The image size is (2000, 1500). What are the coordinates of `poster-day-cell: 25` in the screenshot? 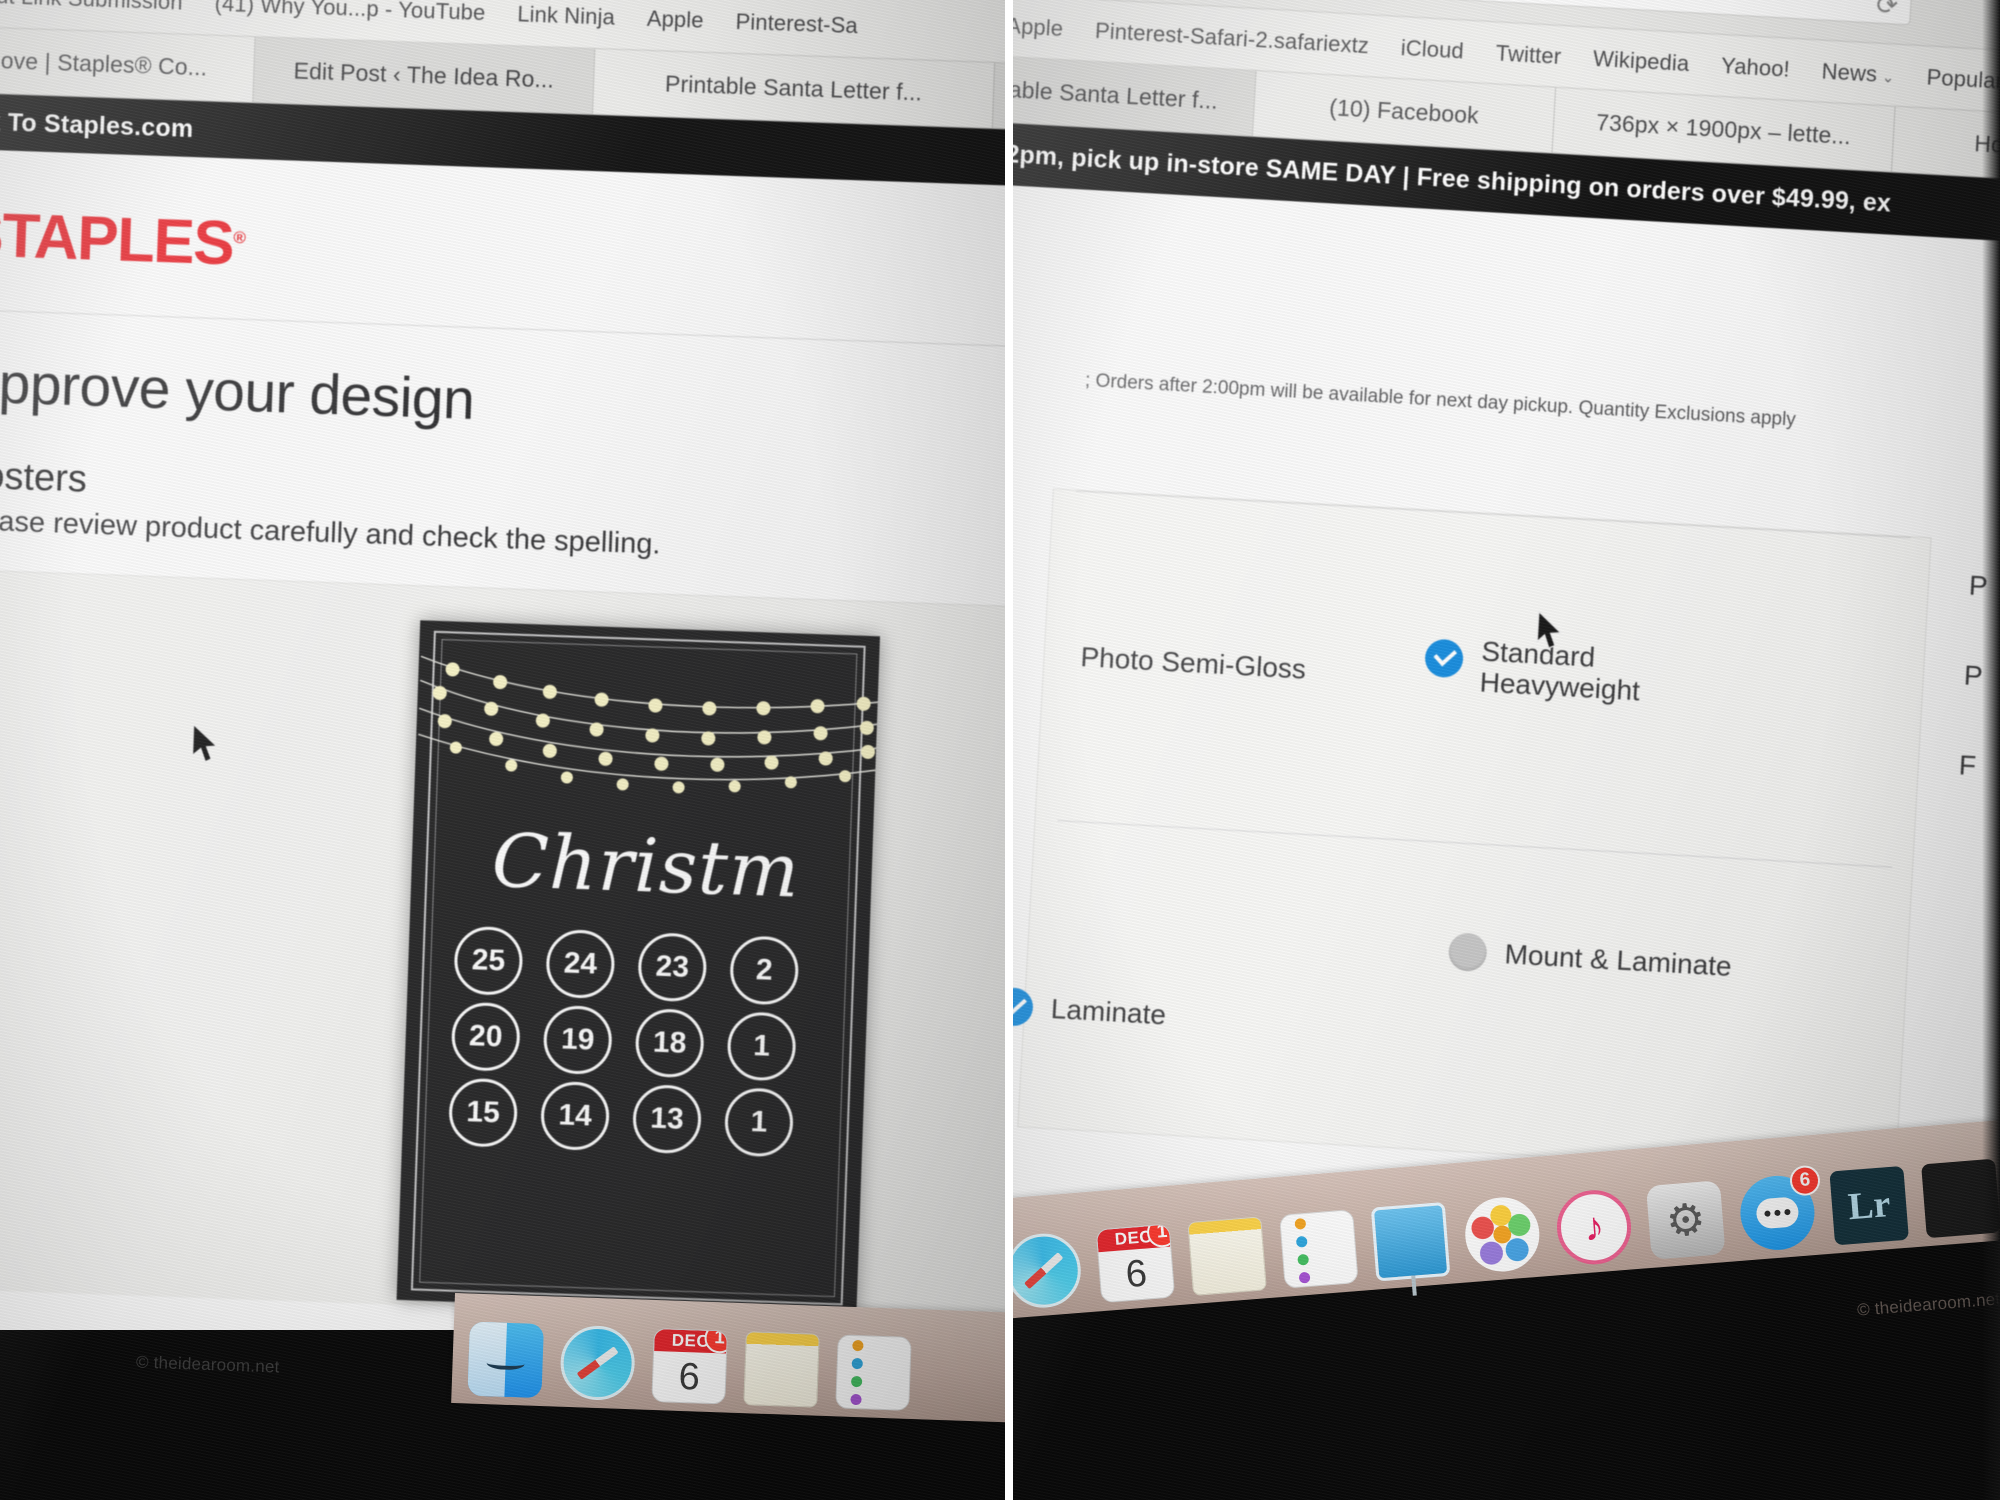 It's located at (488, 960).